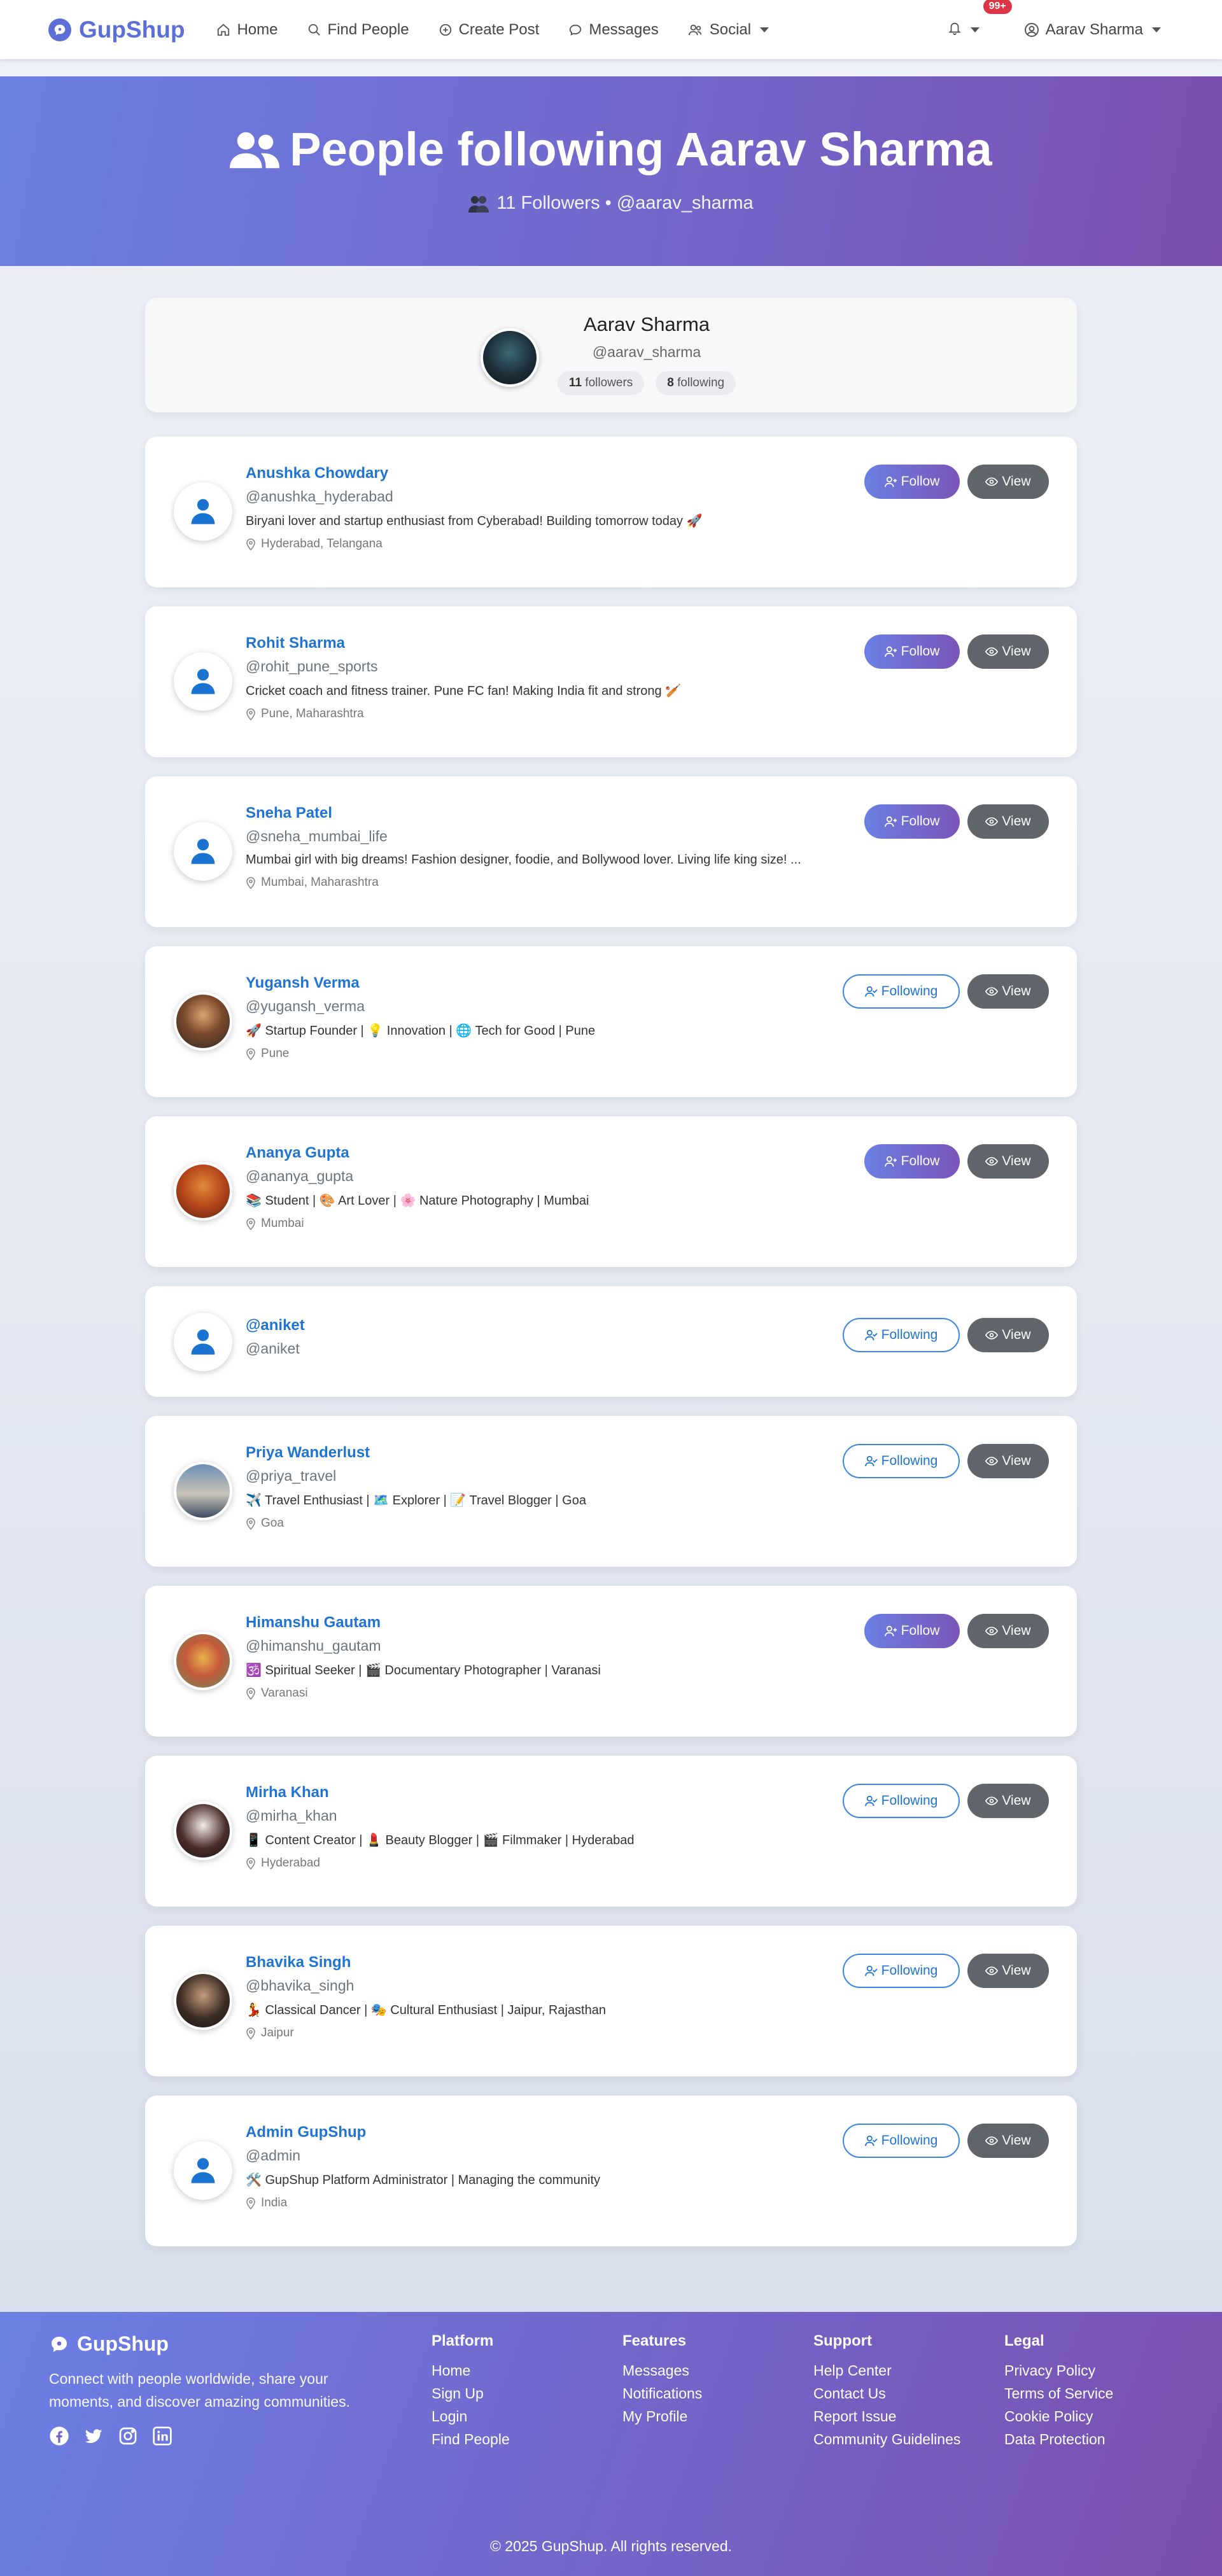 Image resolution: width=1222 pixels, height=2576 pixels. What do you see at coordinates (613, 30) in the screenshot?
I see `nav-messages: Messages` at bounding box center [613, 30].